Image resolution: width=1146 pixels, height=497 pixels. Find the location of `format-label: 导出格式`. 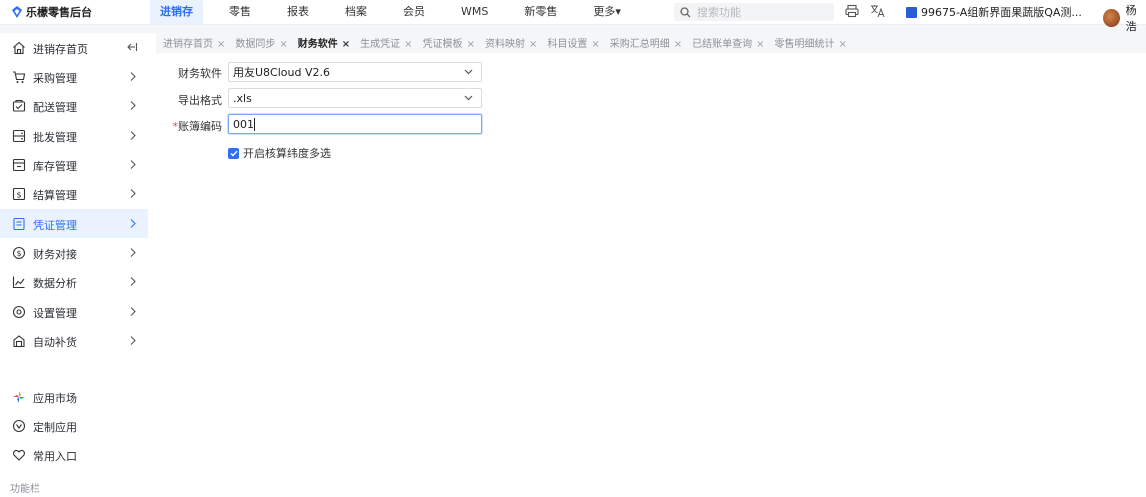

format-label: 导出格式 is located at coordinates (200, 100).